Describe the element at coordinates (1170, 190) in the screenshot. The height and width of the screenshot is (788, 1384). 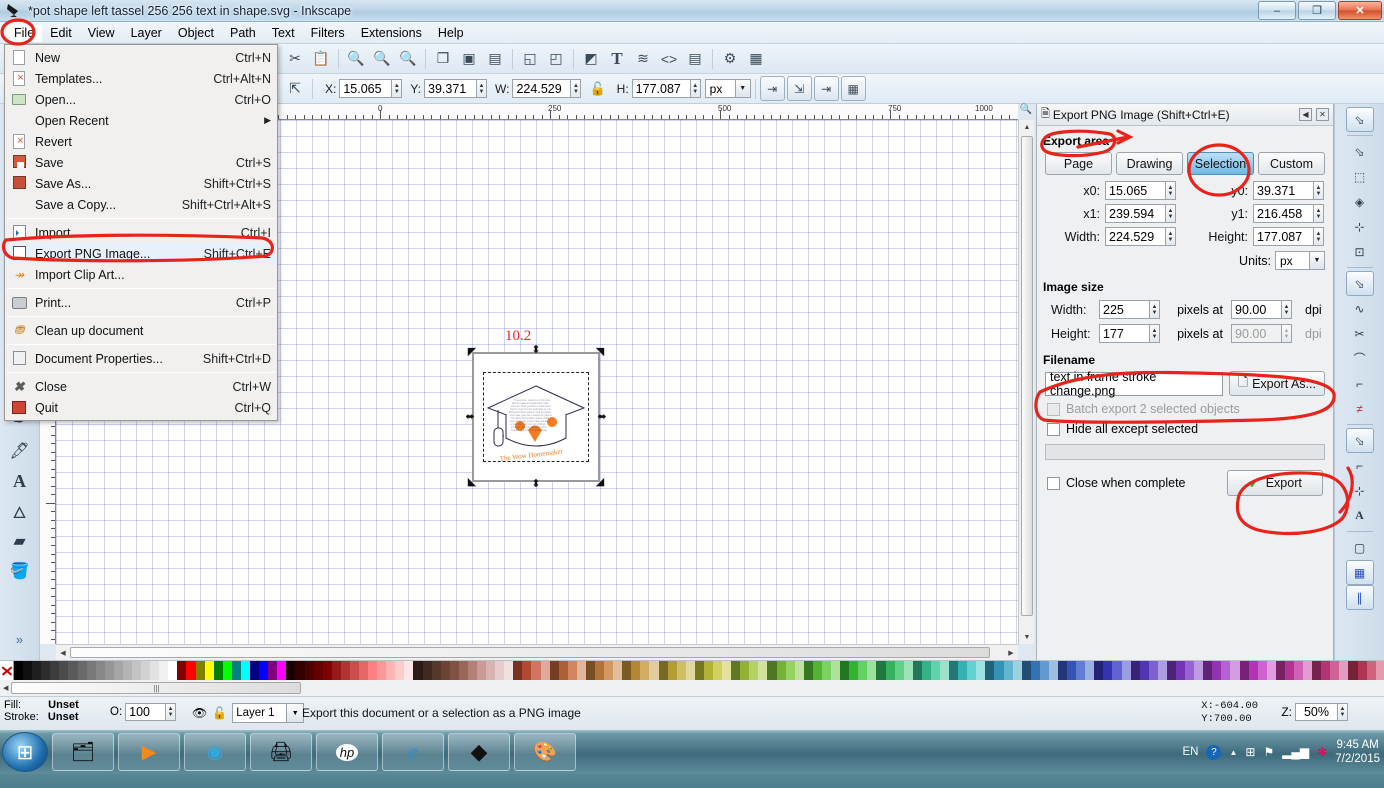
I see `x0-spinner-arrows: ▲ ▼` at that location.